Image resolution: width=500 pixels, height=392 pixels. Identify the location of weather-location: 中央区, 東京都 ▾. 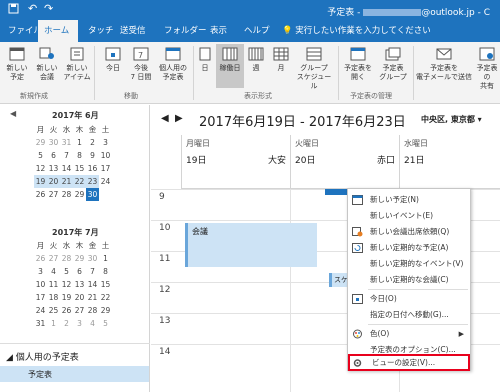
(451, 119).